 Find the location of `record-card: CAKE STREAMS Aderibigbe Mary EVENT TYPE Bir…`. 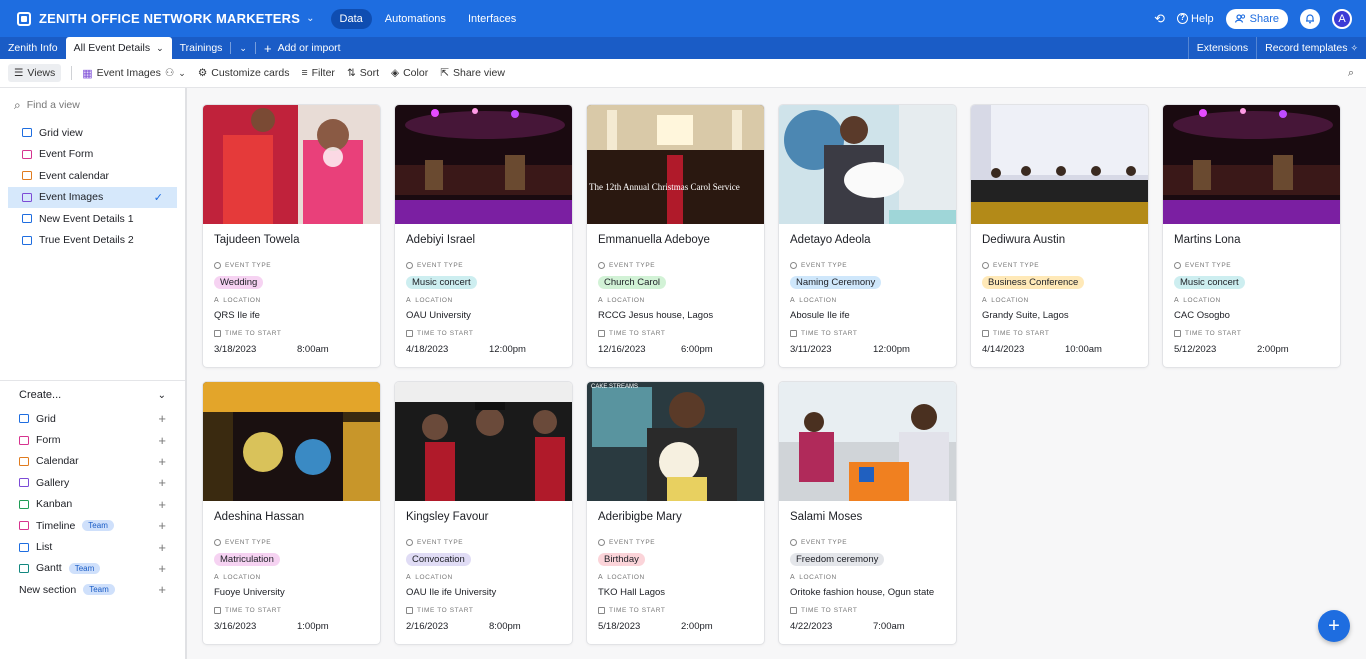

record-card: CAKE STREAMS Aderibigbe Mary EVENT TYPE Bir… is located at coordinates (675, 513).